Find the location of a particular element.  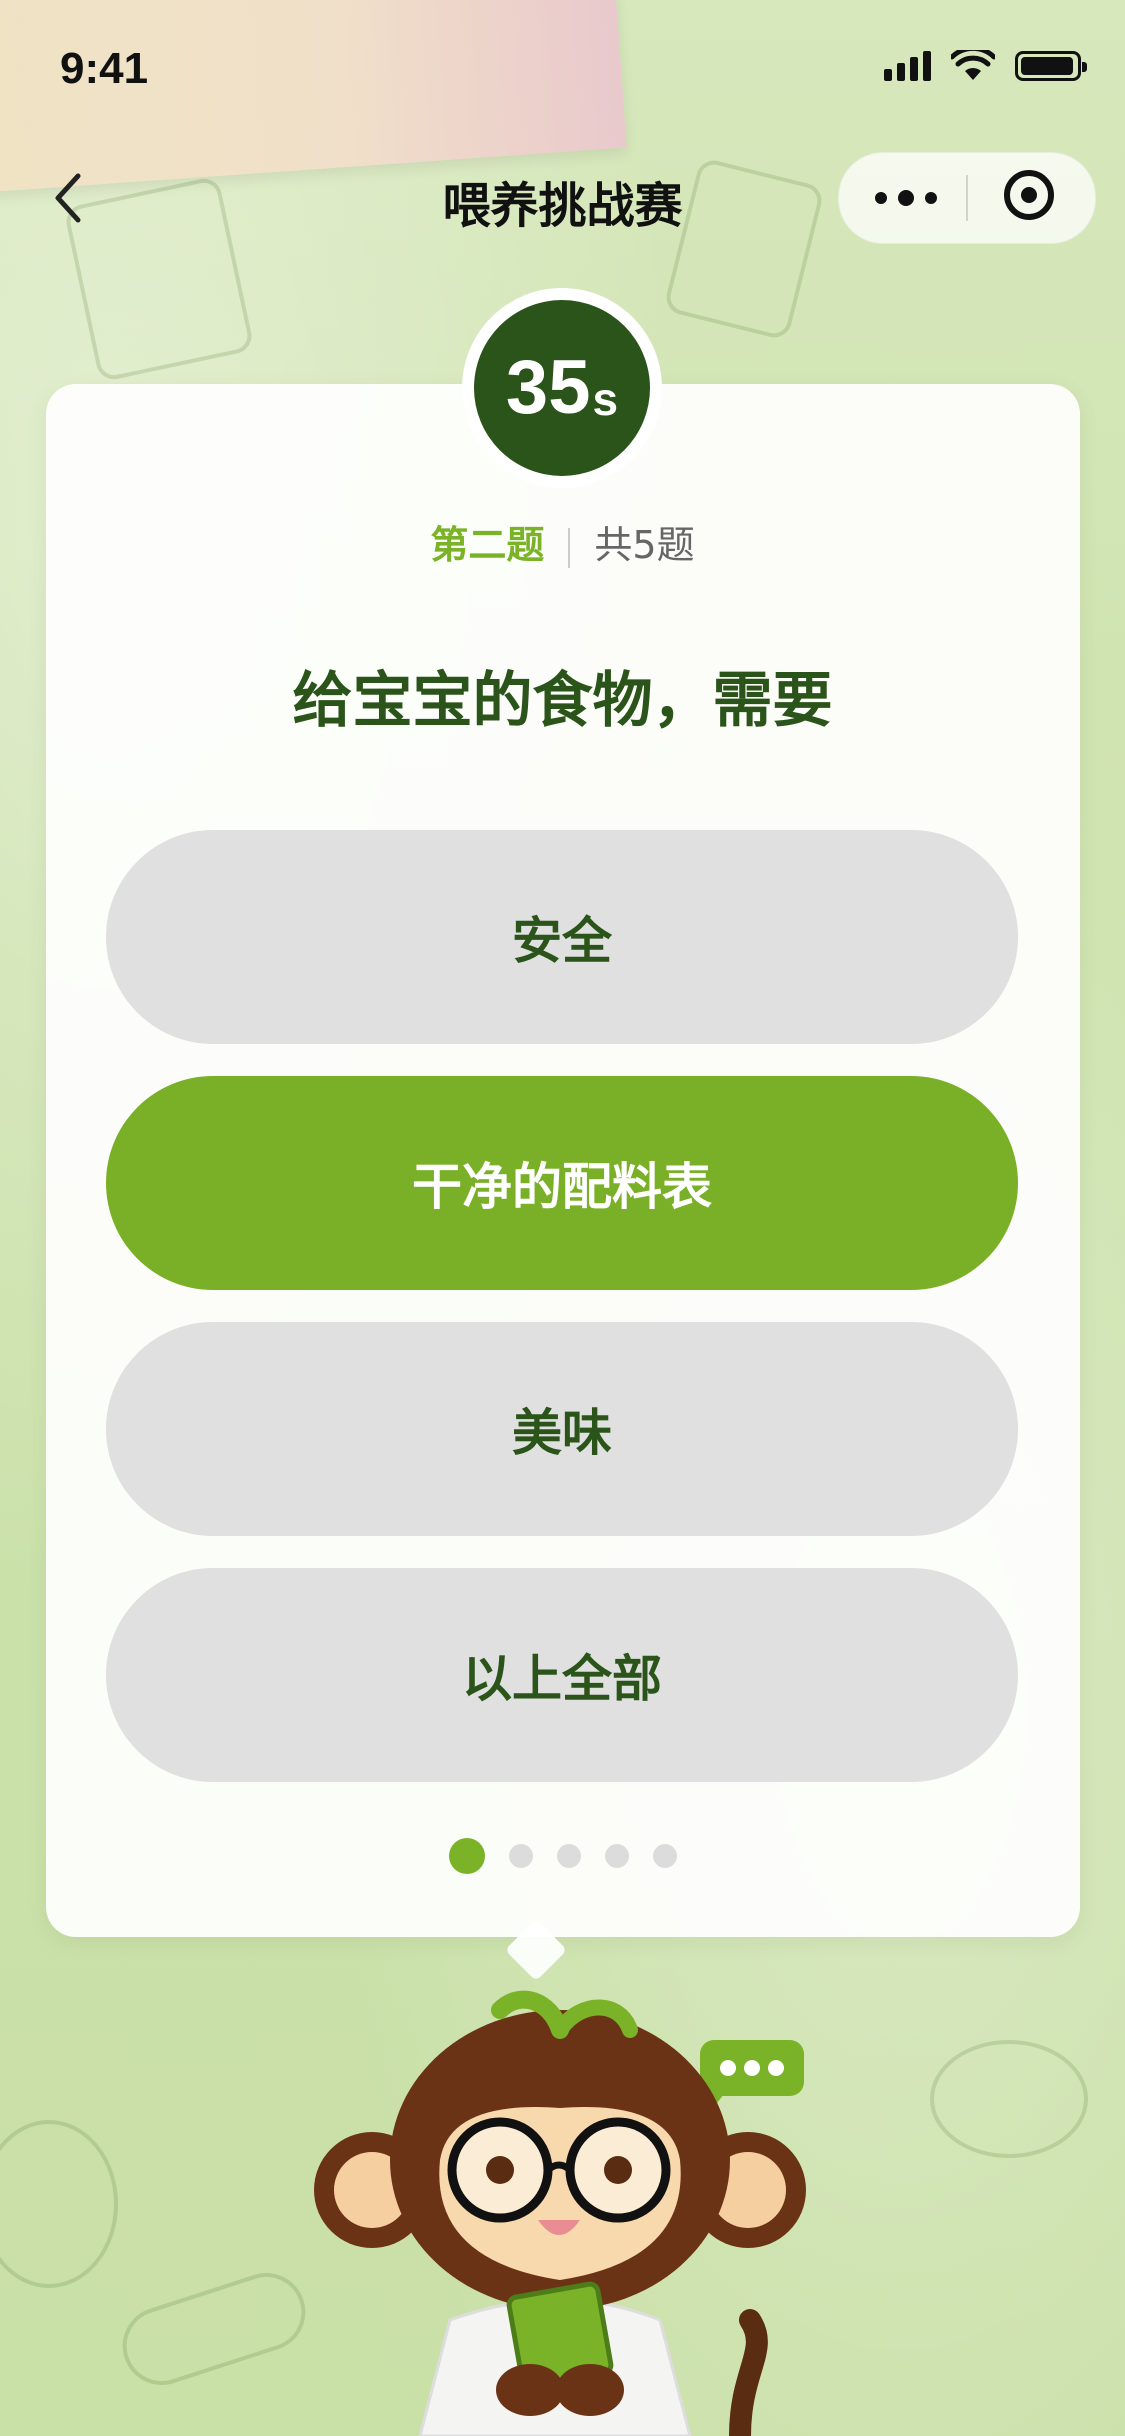

pagination-dots is located at coordinates (562, 1856).